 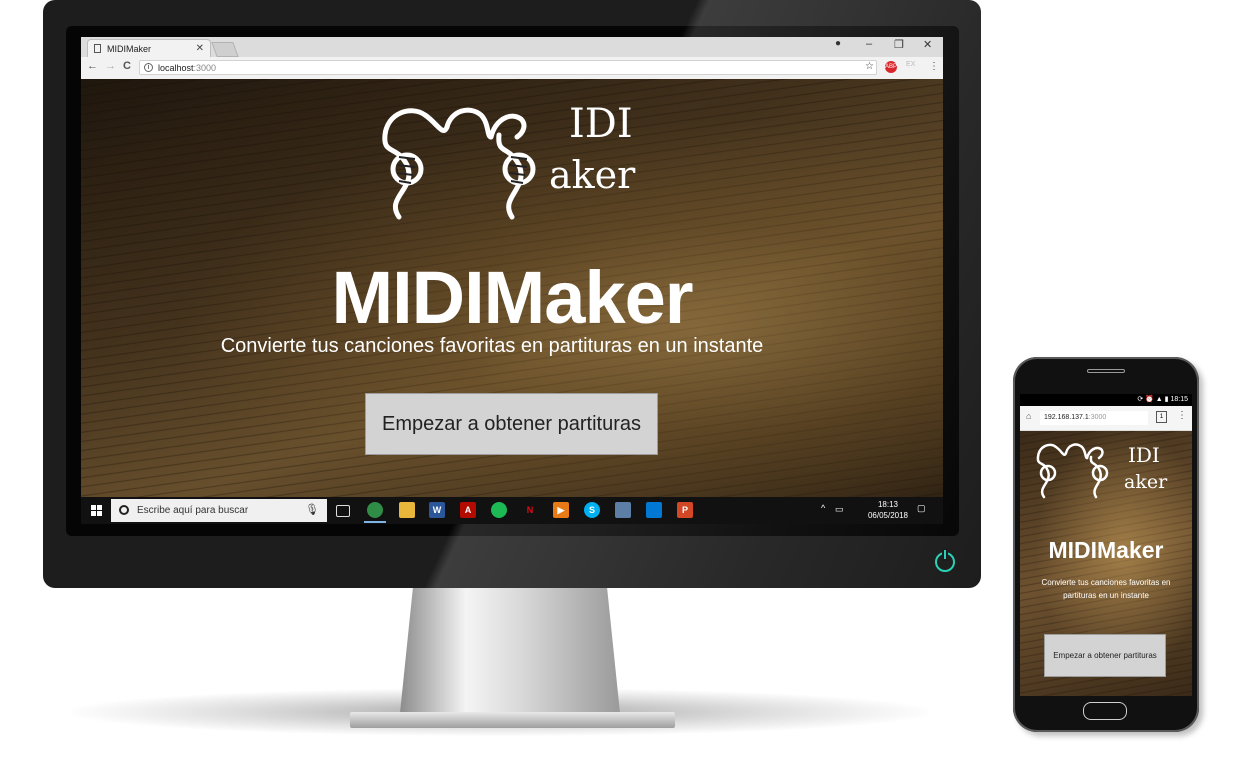 I want to click on midimaker-logo: IDI aker, so click(x=507, y=162).